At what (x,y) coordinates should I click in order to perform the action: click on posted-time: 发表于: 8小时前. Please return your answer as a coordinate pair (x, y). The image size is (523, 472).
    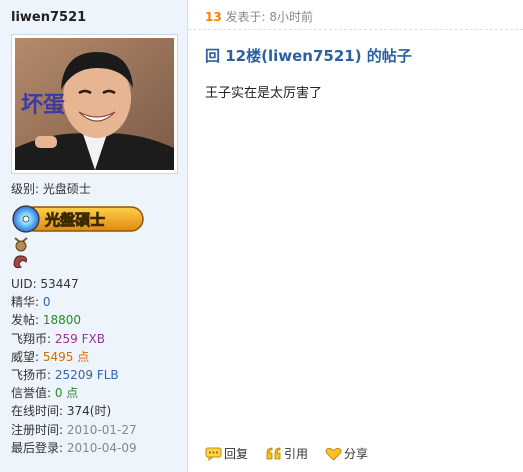
    Looking at the image, I should click on (267, 17).